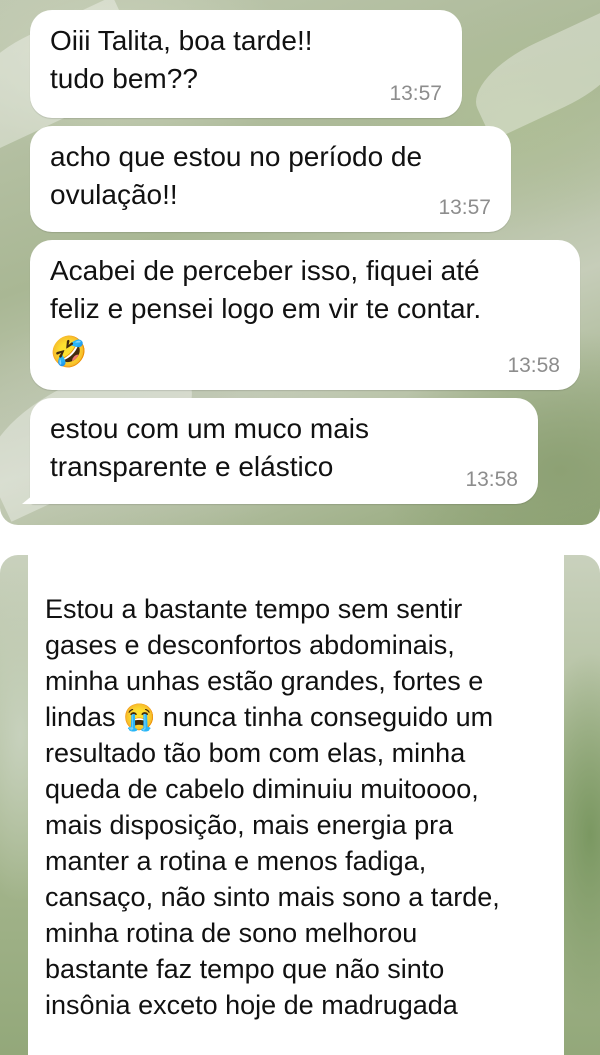 The width and height of the screenshot is (600, 1055). What do you see at coordinates (236, 175) in the screenshot?
I see `message-text: acho que estou no período de ovulação!!` at bounding box center [236, 175].